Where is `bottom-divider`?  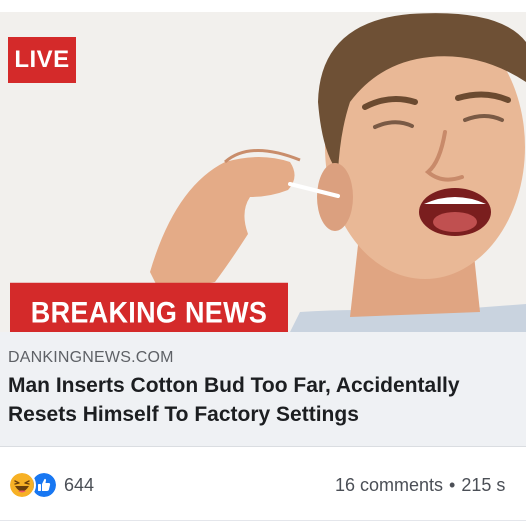
bottom-divider is located at coordinates (263, 520).